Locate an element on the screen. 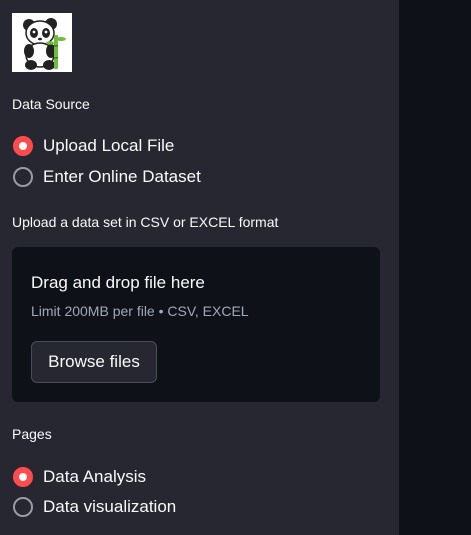 This screenshot has height=535, width=471. radio-data-analysis: Data Analysis is located at coordinates (79, 477).